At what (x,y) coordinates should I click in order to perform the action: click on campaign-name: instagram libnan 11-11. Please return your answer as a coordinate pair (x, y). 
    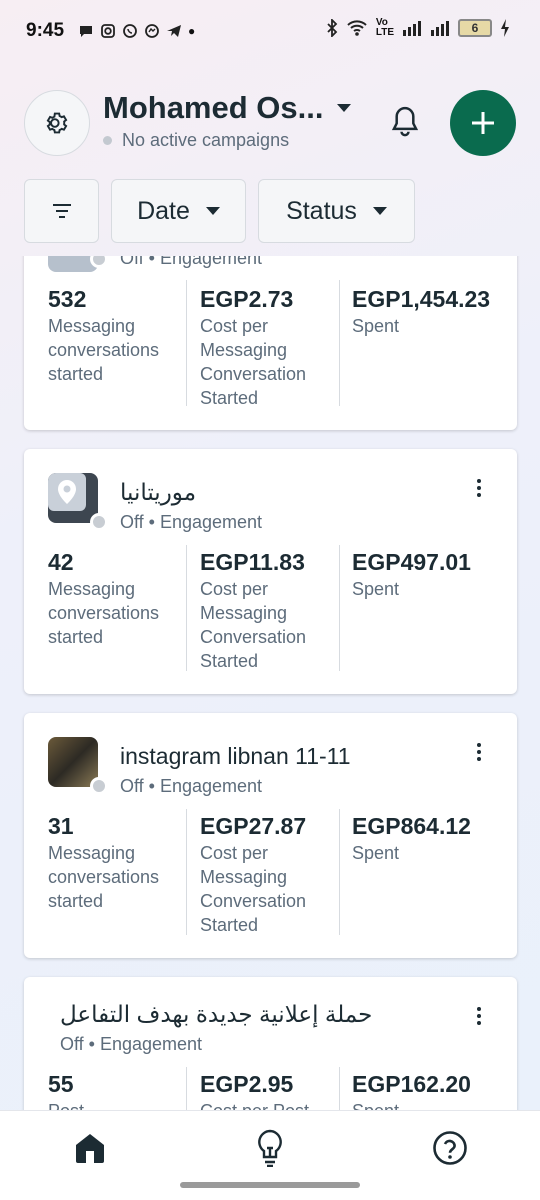
    Looking at the image, I should click on (235, 756).